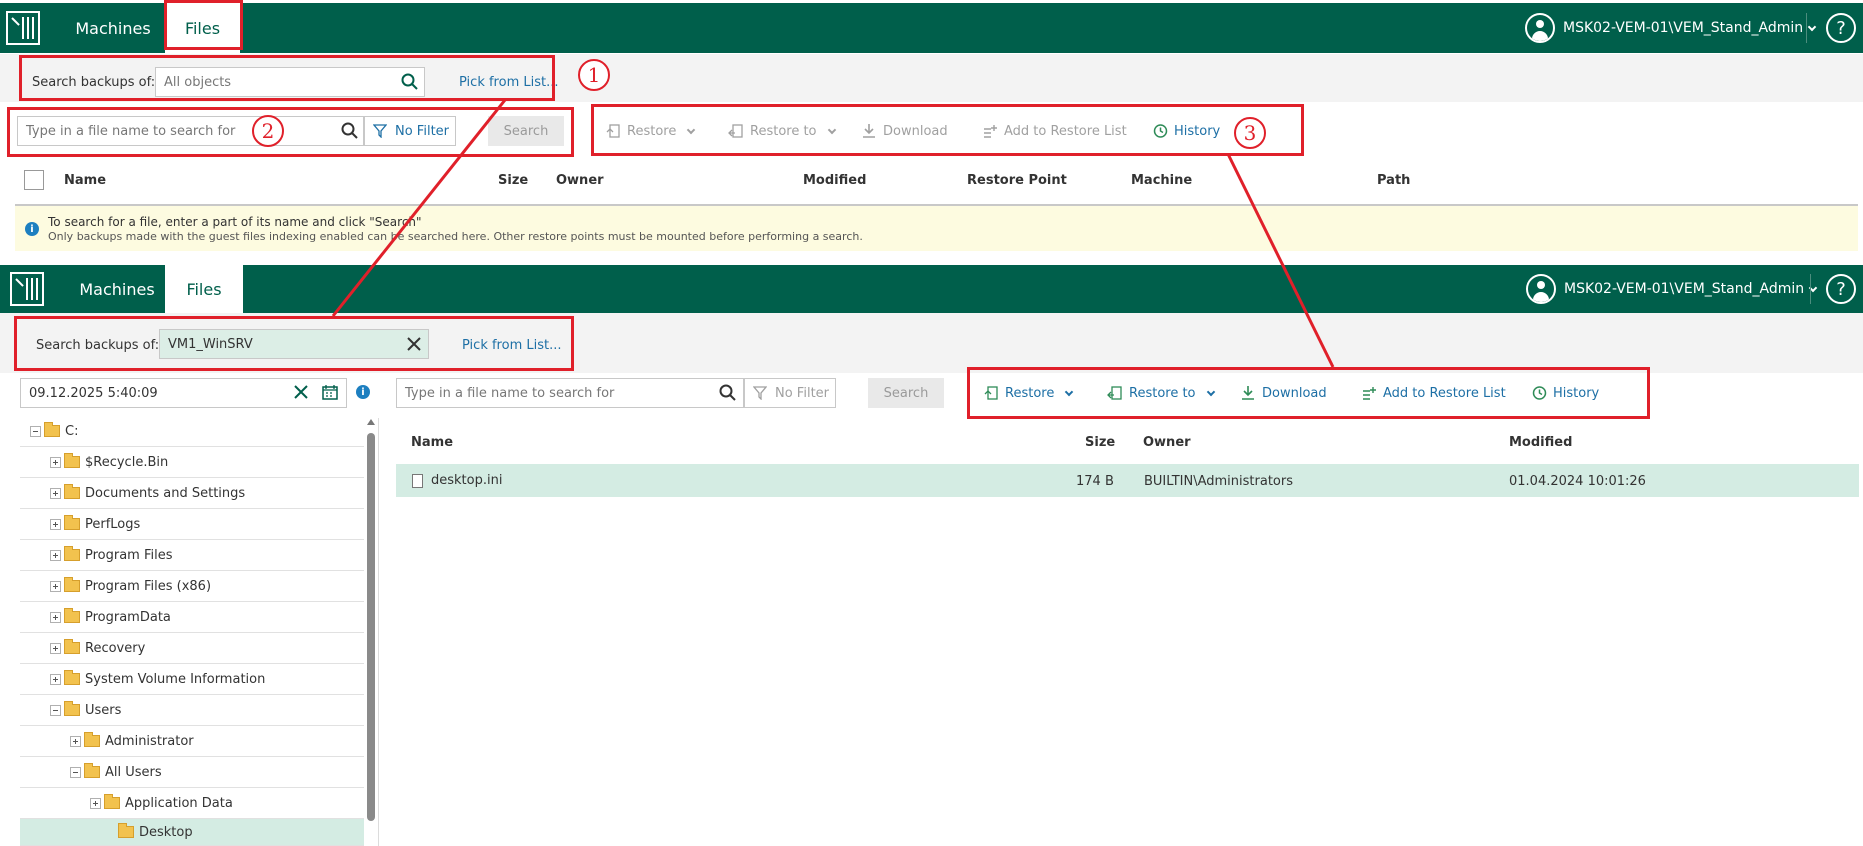  What do you see at coordinates (1308, 393) in the screenshot?
I see `annotation-box-3b` at bounding box center [1308, 393].